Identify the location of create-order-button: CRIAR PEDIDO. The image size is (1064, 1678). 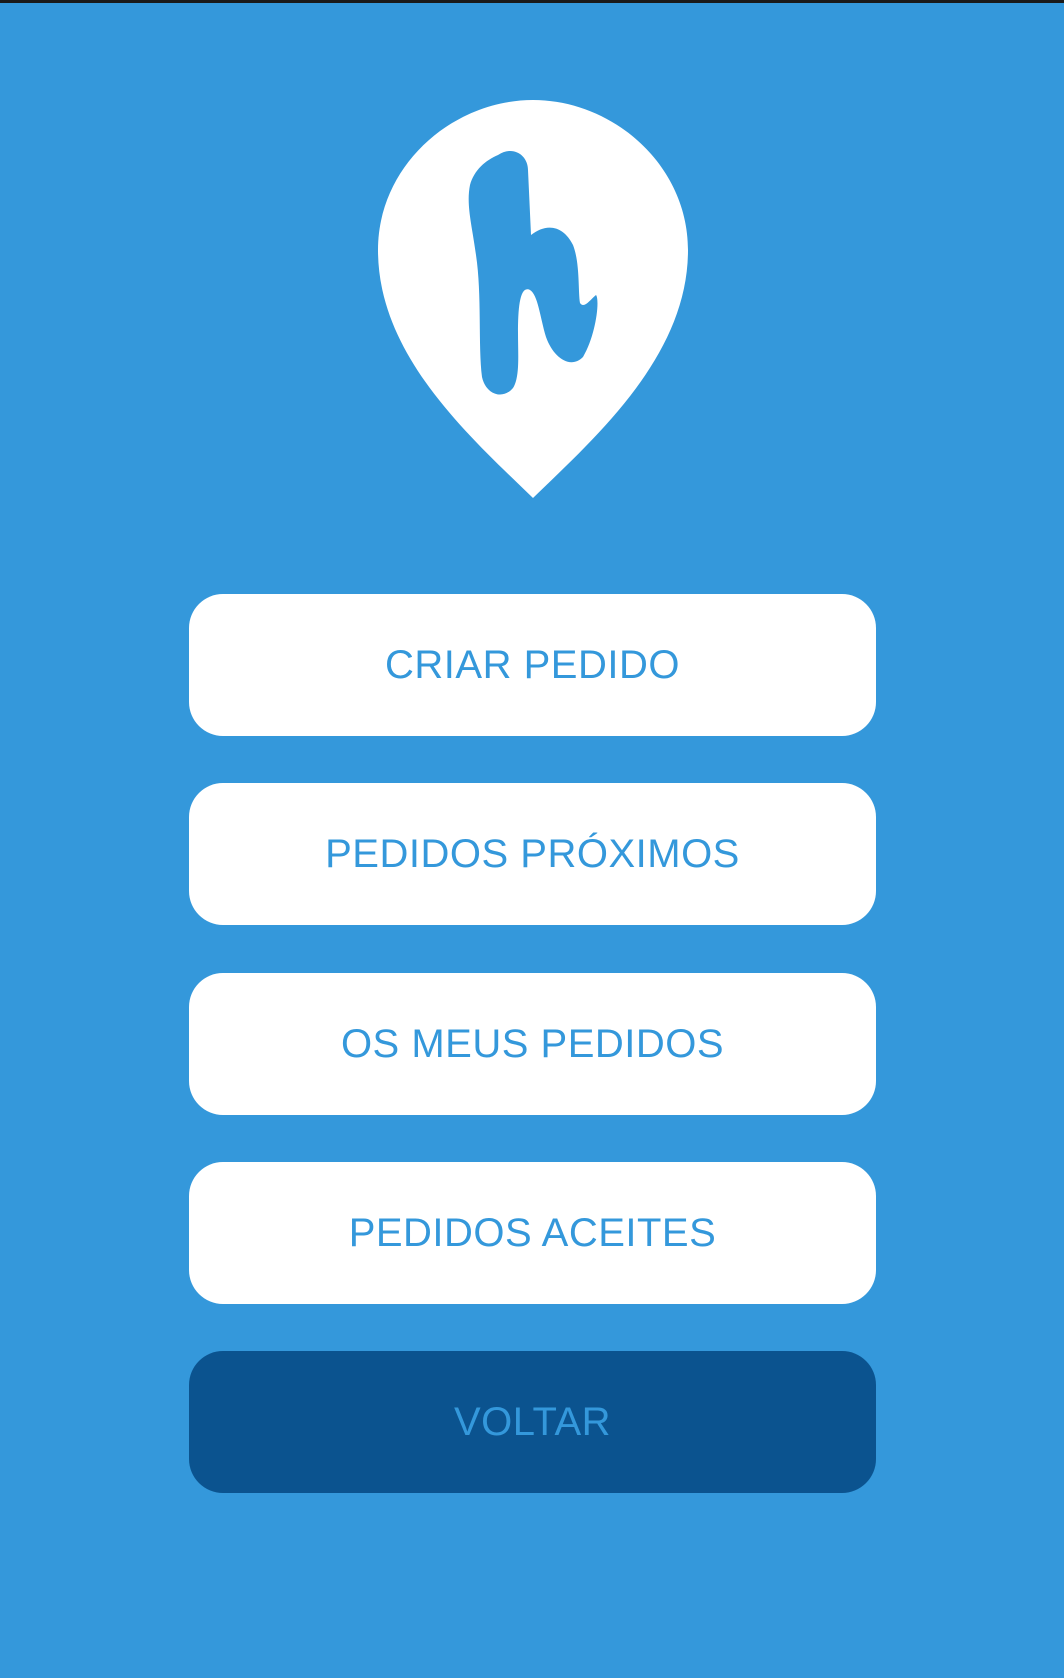
(532, 665).